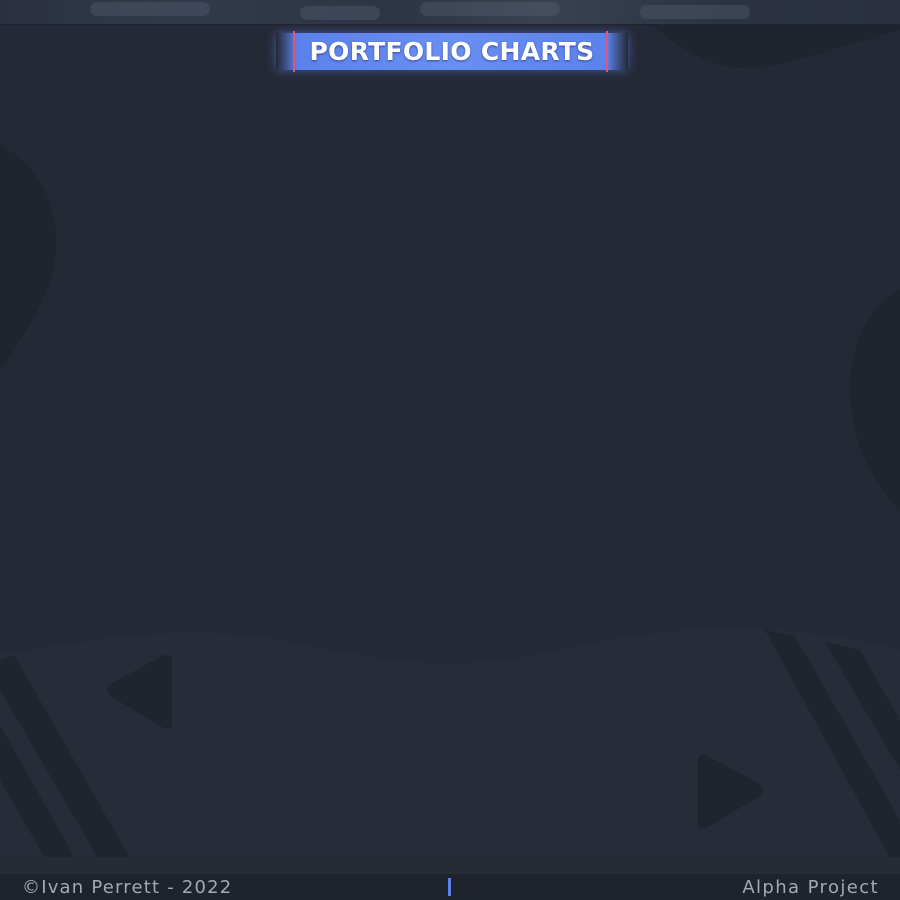 Image resolution: width=900 pixels, height=900 pixels. I want to click on page-title-banner: PORTFOLIO CHARTS, so click(452, 51).